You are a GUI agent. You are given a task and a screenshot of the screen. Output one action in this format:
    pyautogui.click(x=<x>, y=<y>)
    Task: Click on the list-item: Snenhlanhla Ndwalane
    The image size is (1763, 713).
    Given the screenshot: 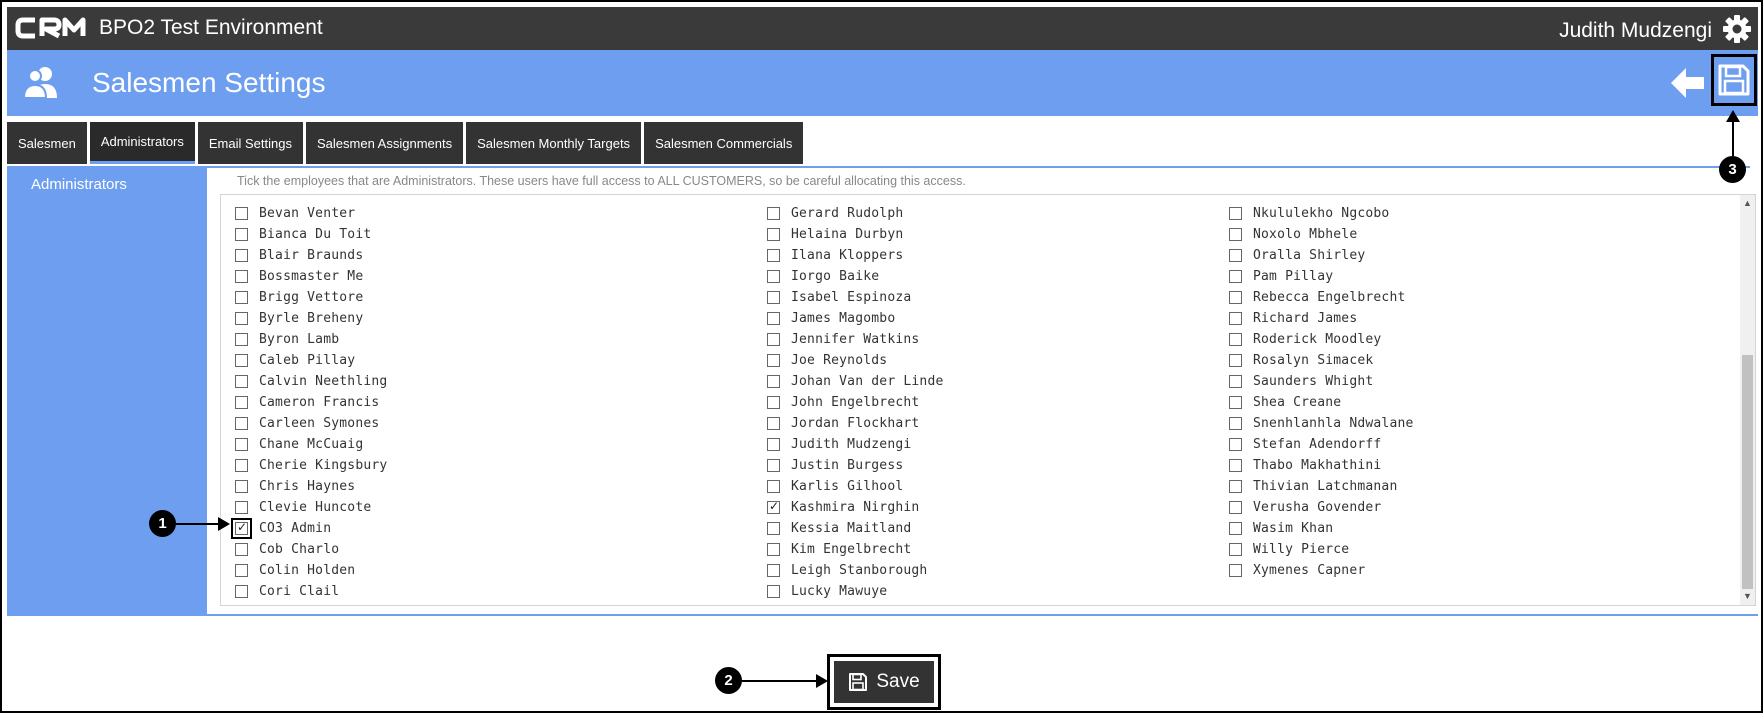 What is the action you would take?
    pyautogui.click(x=1321, y=423)
    